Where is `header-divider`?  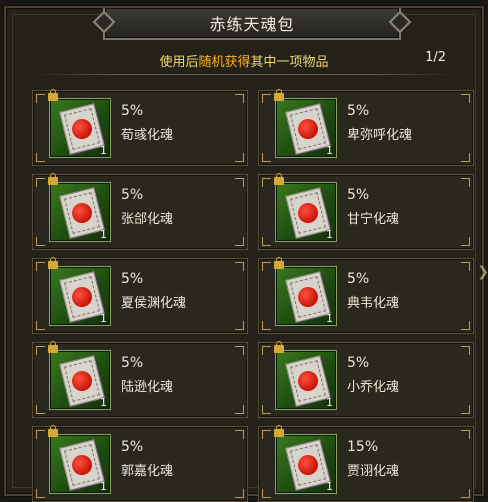
header-divider is located at coordinates (244, 74).